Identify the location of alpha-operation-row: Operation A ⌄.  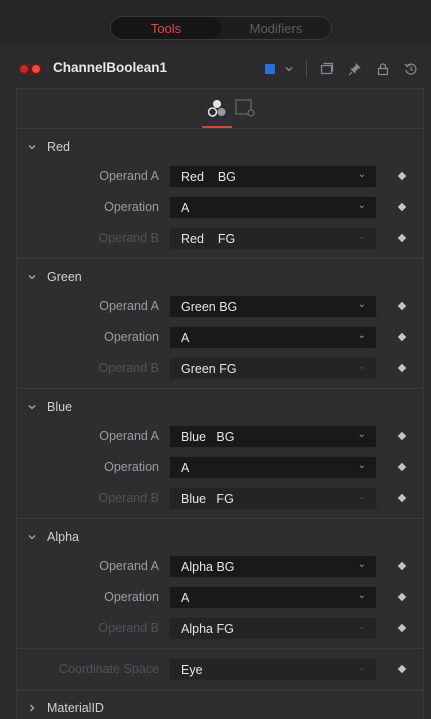
(220, 598).